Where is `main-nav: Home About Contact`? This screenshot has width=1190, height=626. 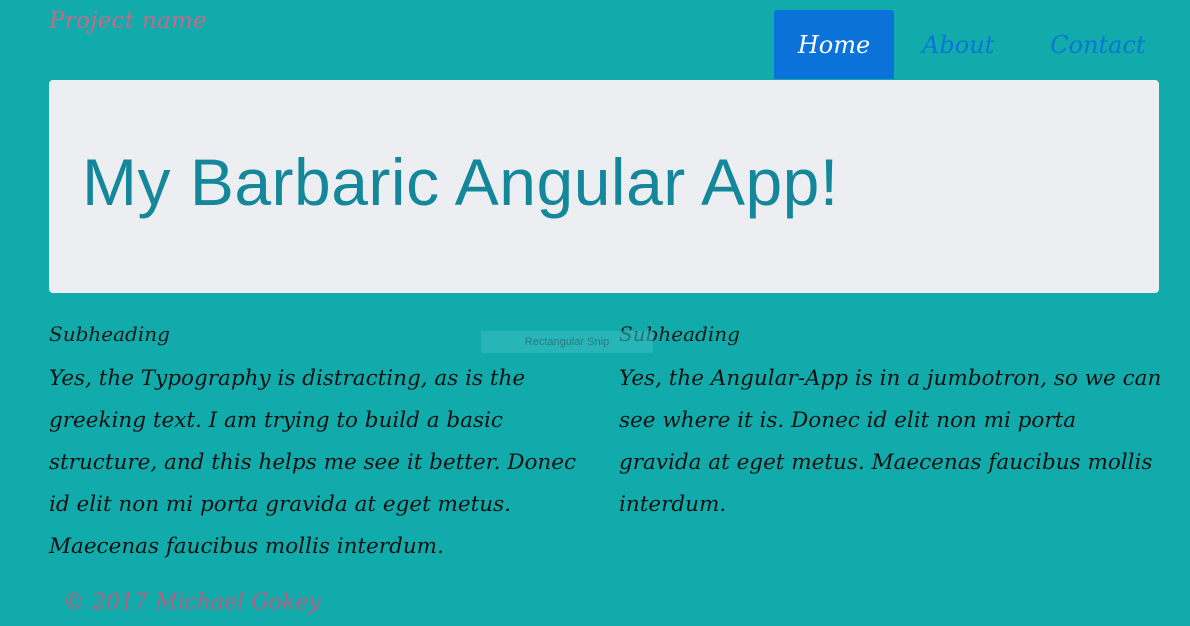 main-nav: Home About Contact is located at coordinates (974, 44).